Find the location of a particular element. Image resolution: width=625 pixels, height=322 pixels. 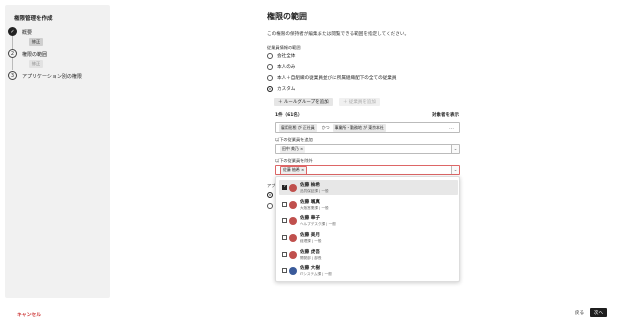

add-employee-button: ＋ 従業員を追加 is located at coordinates (359, 102).